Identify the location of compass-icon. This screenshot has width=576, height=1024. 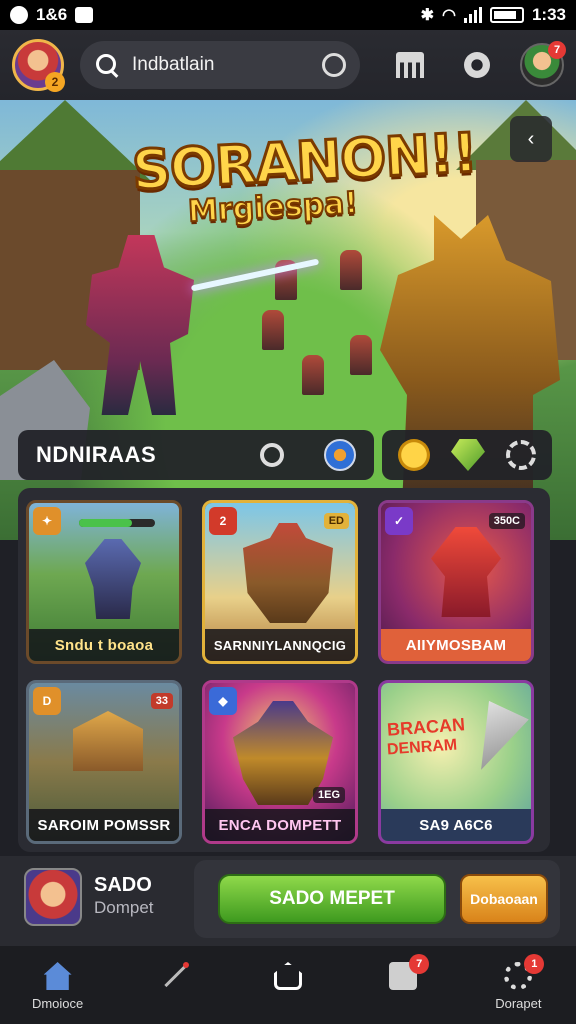
(340, 455).